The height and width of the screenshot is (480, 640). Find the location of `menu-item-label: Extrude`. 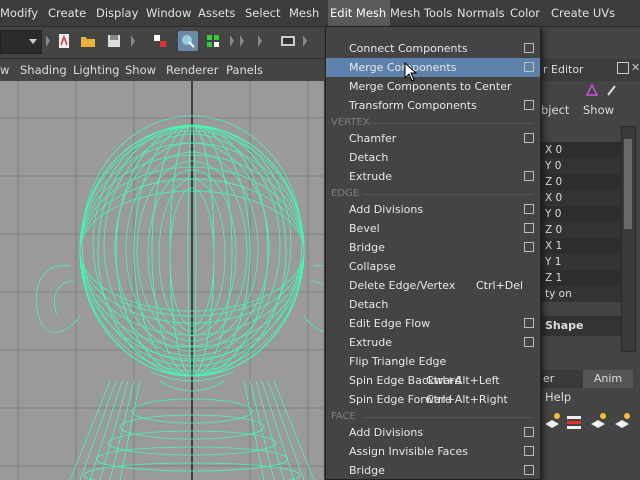

menu-item-label: Extrude is located at coordinates (371, 176).